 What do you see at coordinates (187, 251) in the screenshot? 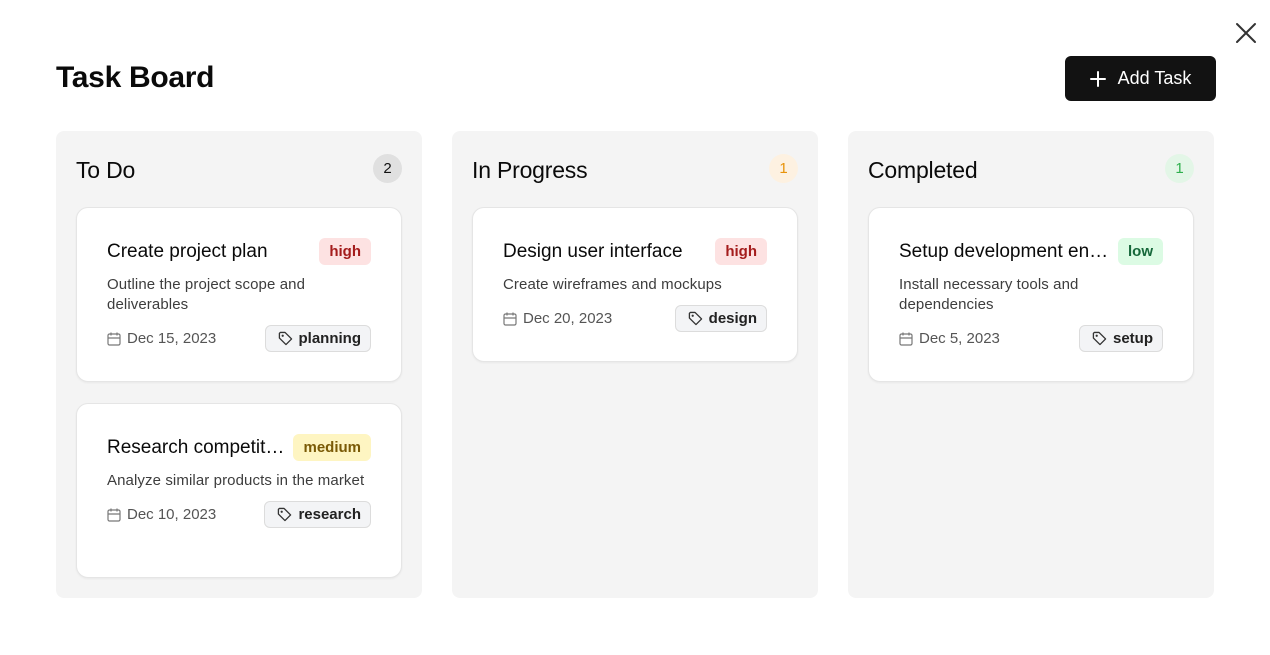
I see `task-title: Create project plan` at bounding box center [187, 251].